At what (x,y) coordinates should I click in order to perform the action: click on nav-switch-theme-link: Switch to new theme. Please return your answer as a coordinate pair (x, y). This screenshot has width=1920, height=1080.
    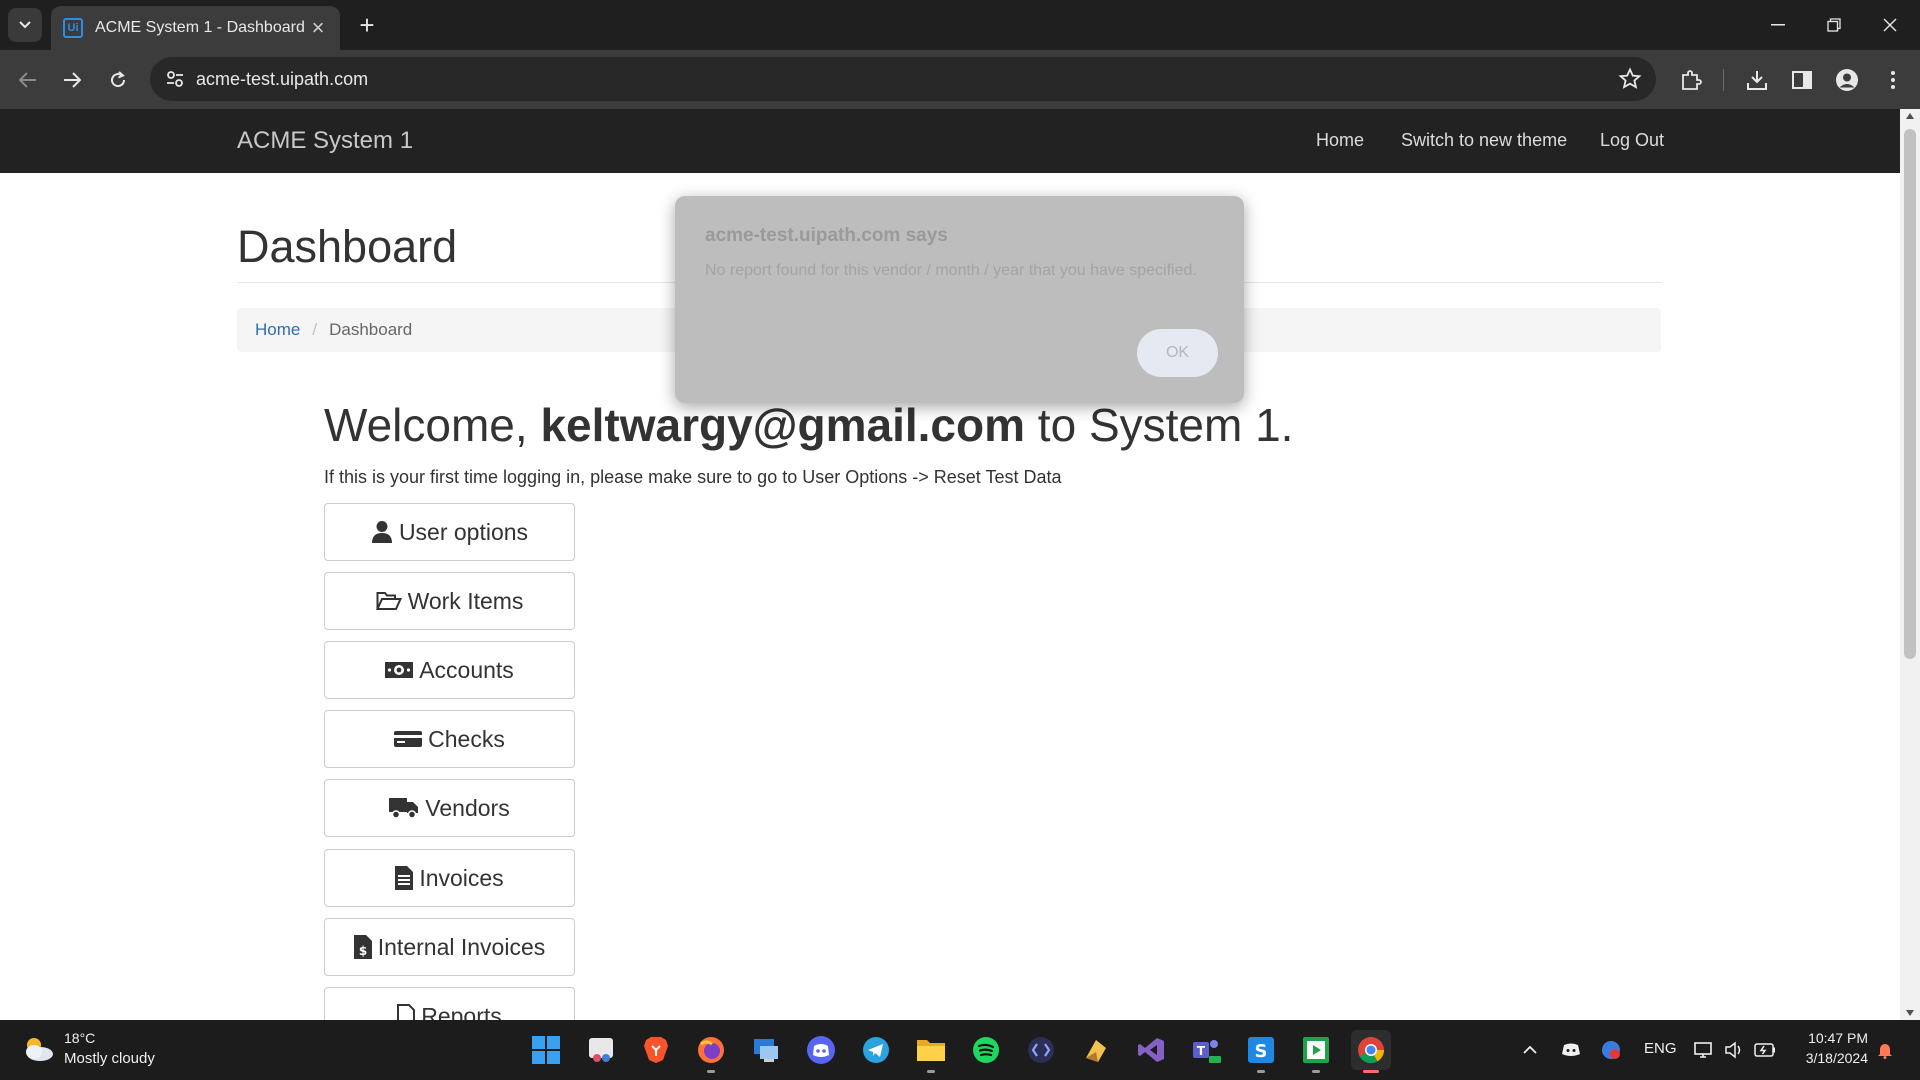
    Looking at the image, I should click on (1484, 140).